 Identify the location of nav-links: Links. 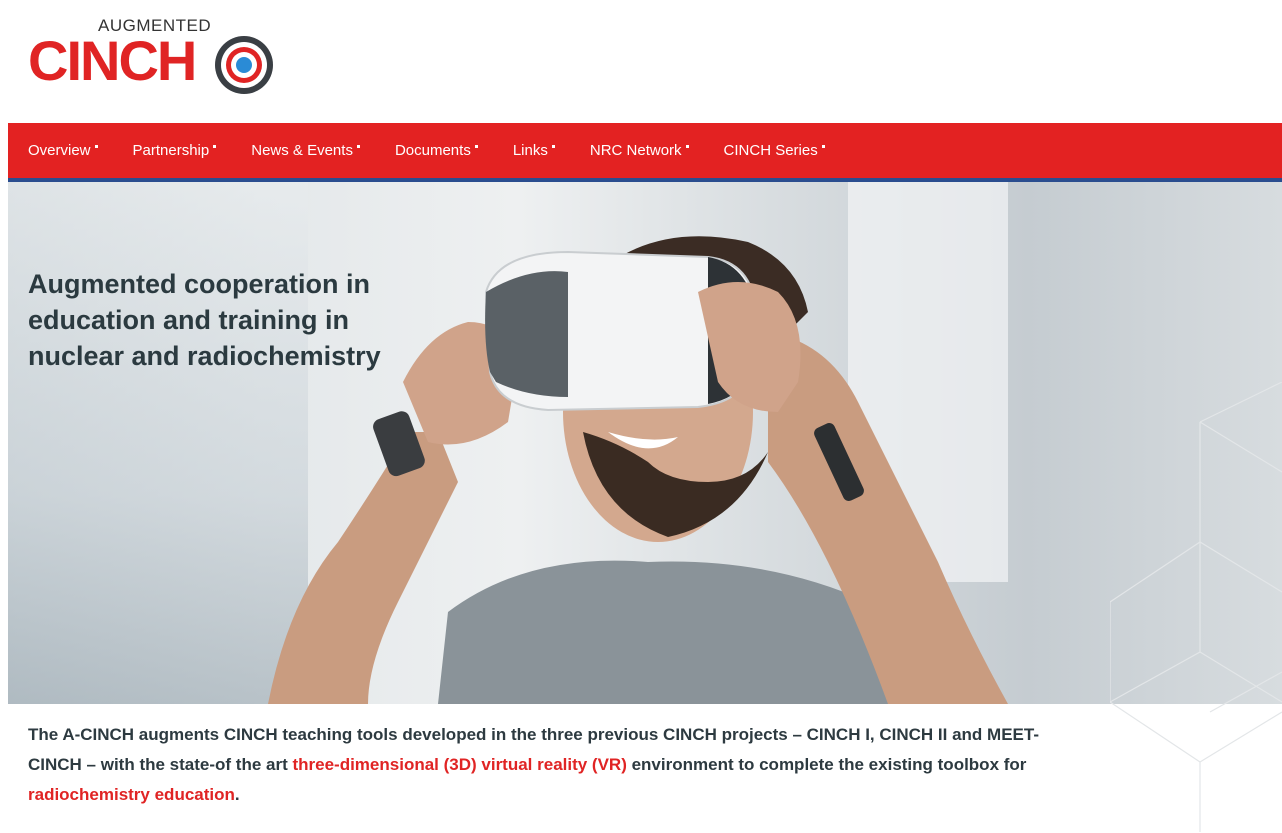
(534, 150).